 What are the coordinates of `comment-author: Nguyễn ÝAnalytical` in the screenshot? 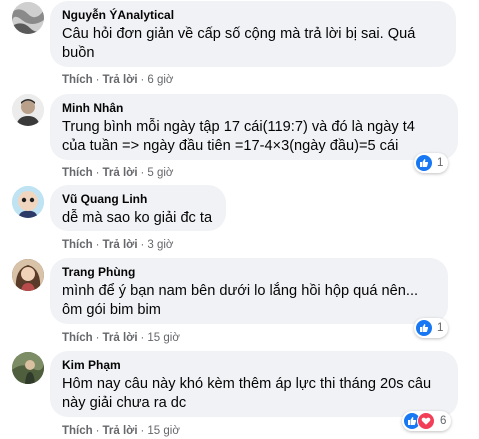 It's located at (253, 15).